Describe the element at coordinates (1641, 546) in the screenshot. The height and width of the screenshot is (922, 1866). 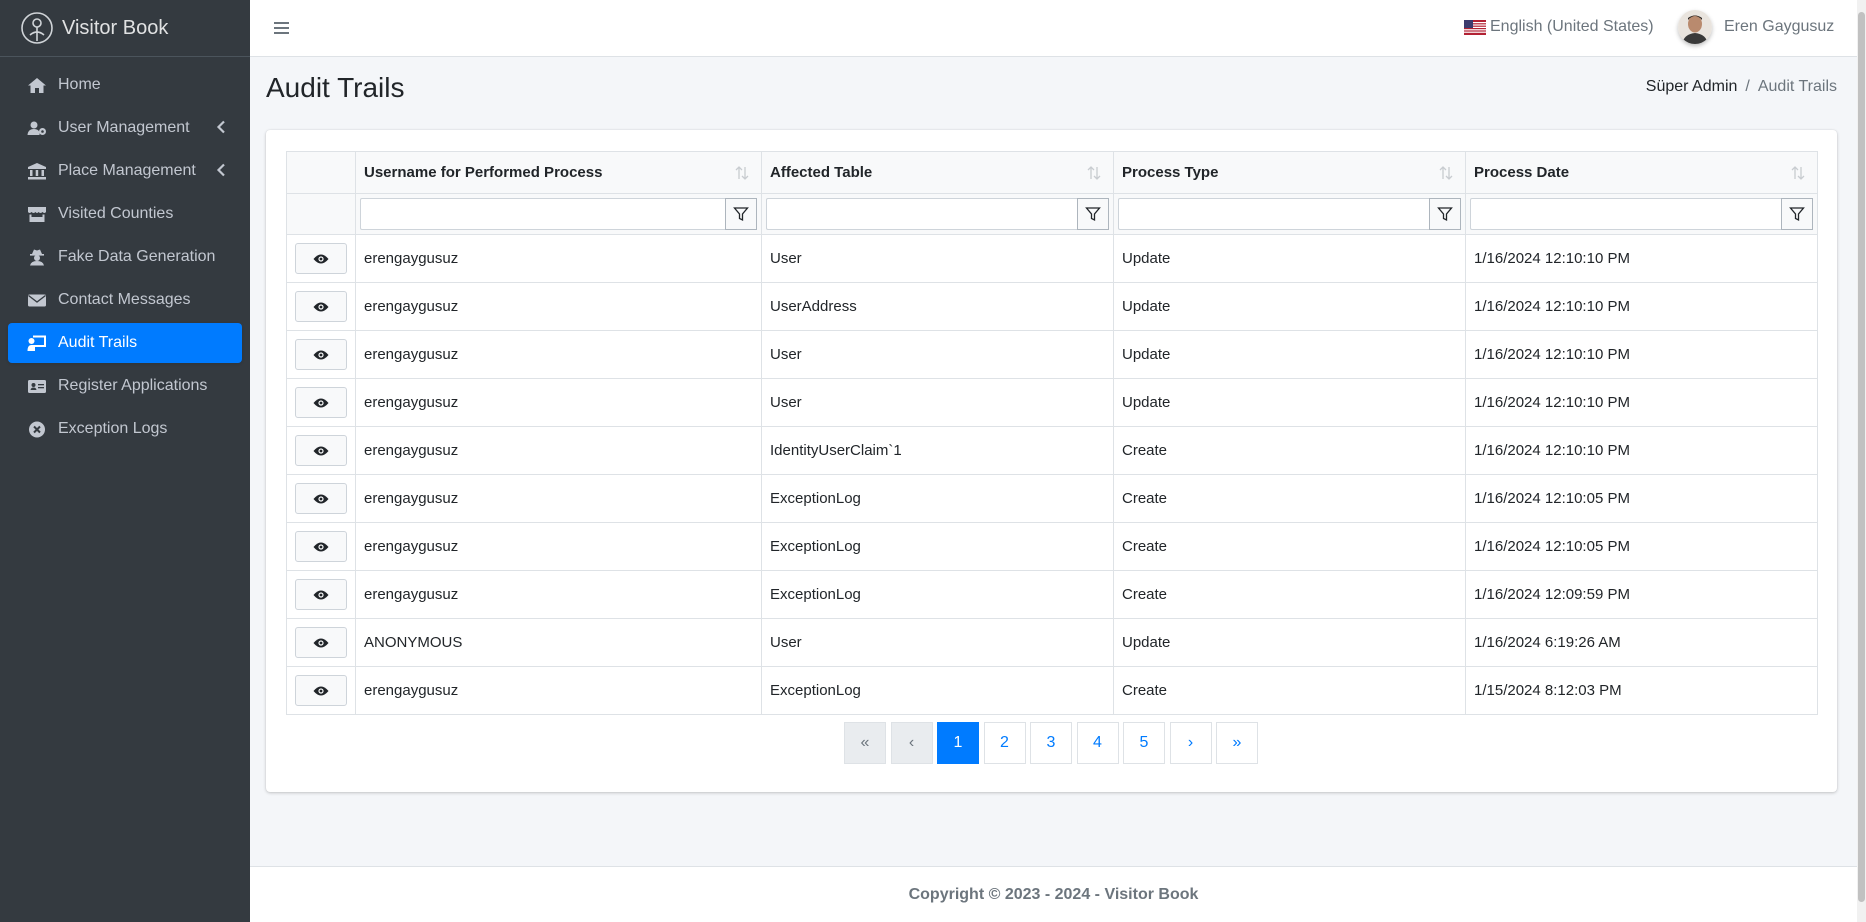
I see `cell-process-date: 1/16/2024 12:10:05 PM` at that location.